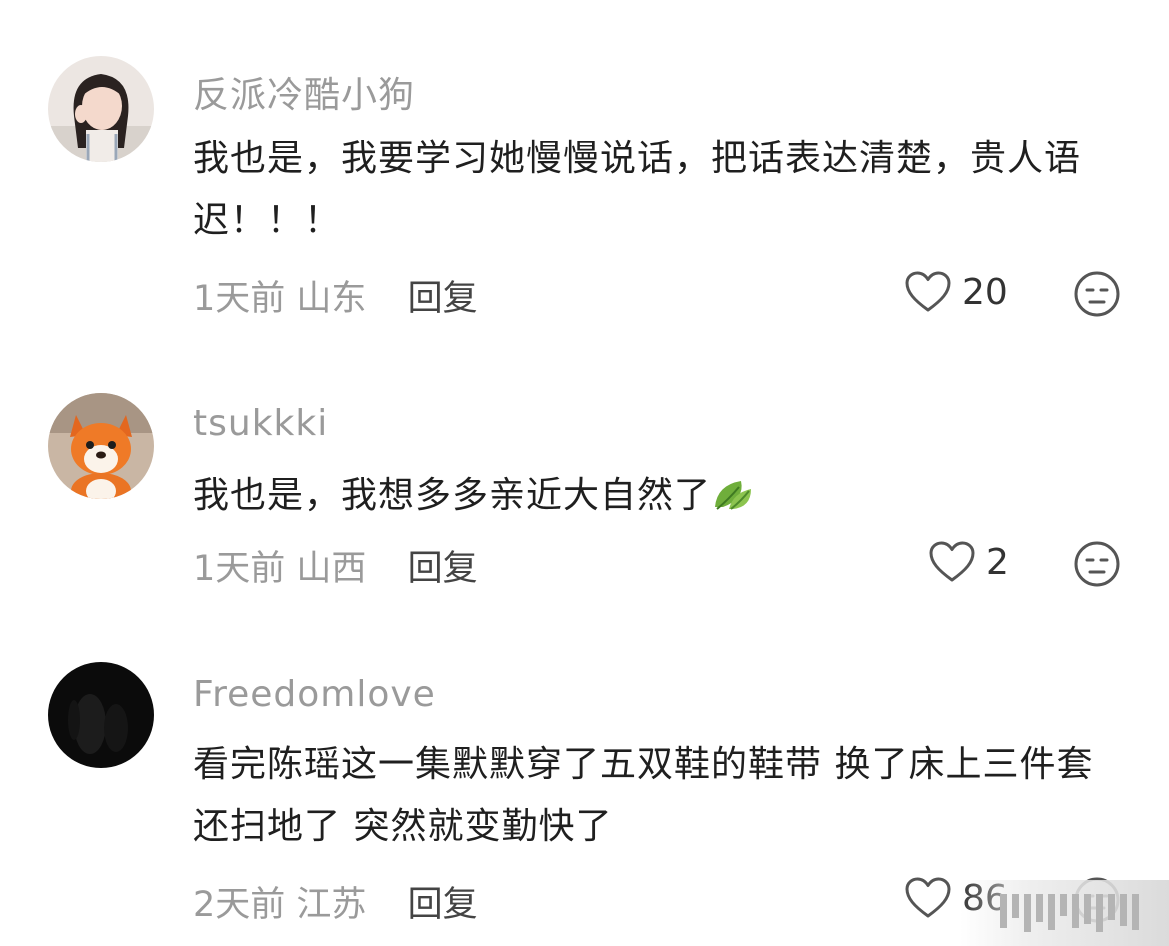 The width and height of the screenshot is (1169, 946). Describe the element at coordinates (985, 292) in the screenshot. I see `like-count: 20` at that location.